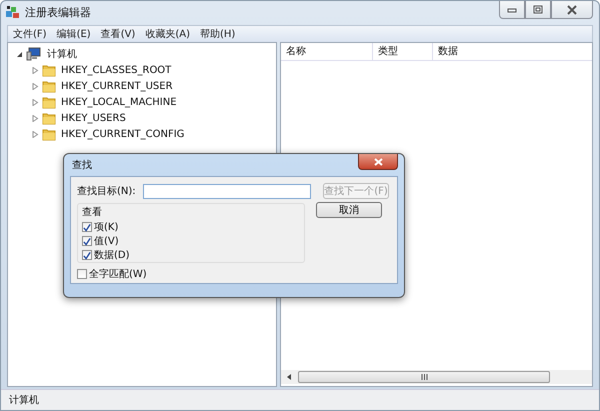 The width and height of the screenshot is (600, 411). I want to click on checkbox-label: 全字匹配(W), so click(118, 274).